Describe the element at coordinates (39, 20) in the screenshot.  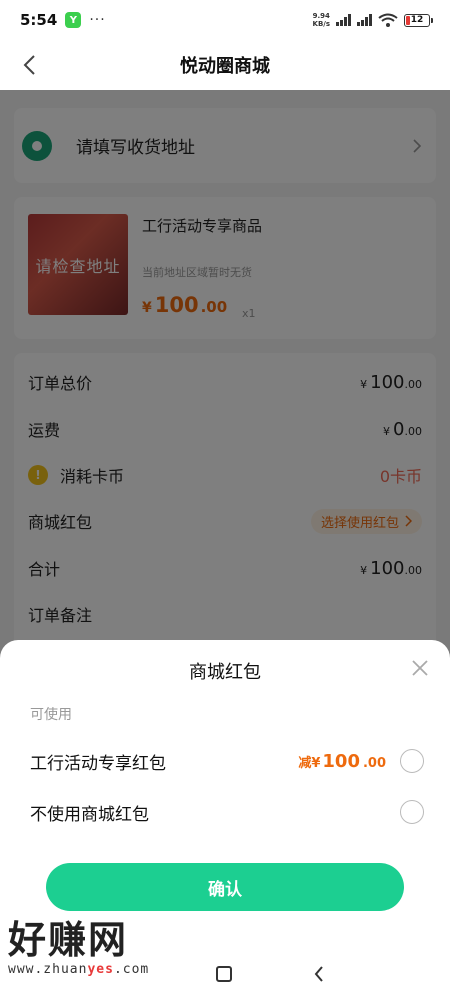
I see `status-time: 5:54` at that location.